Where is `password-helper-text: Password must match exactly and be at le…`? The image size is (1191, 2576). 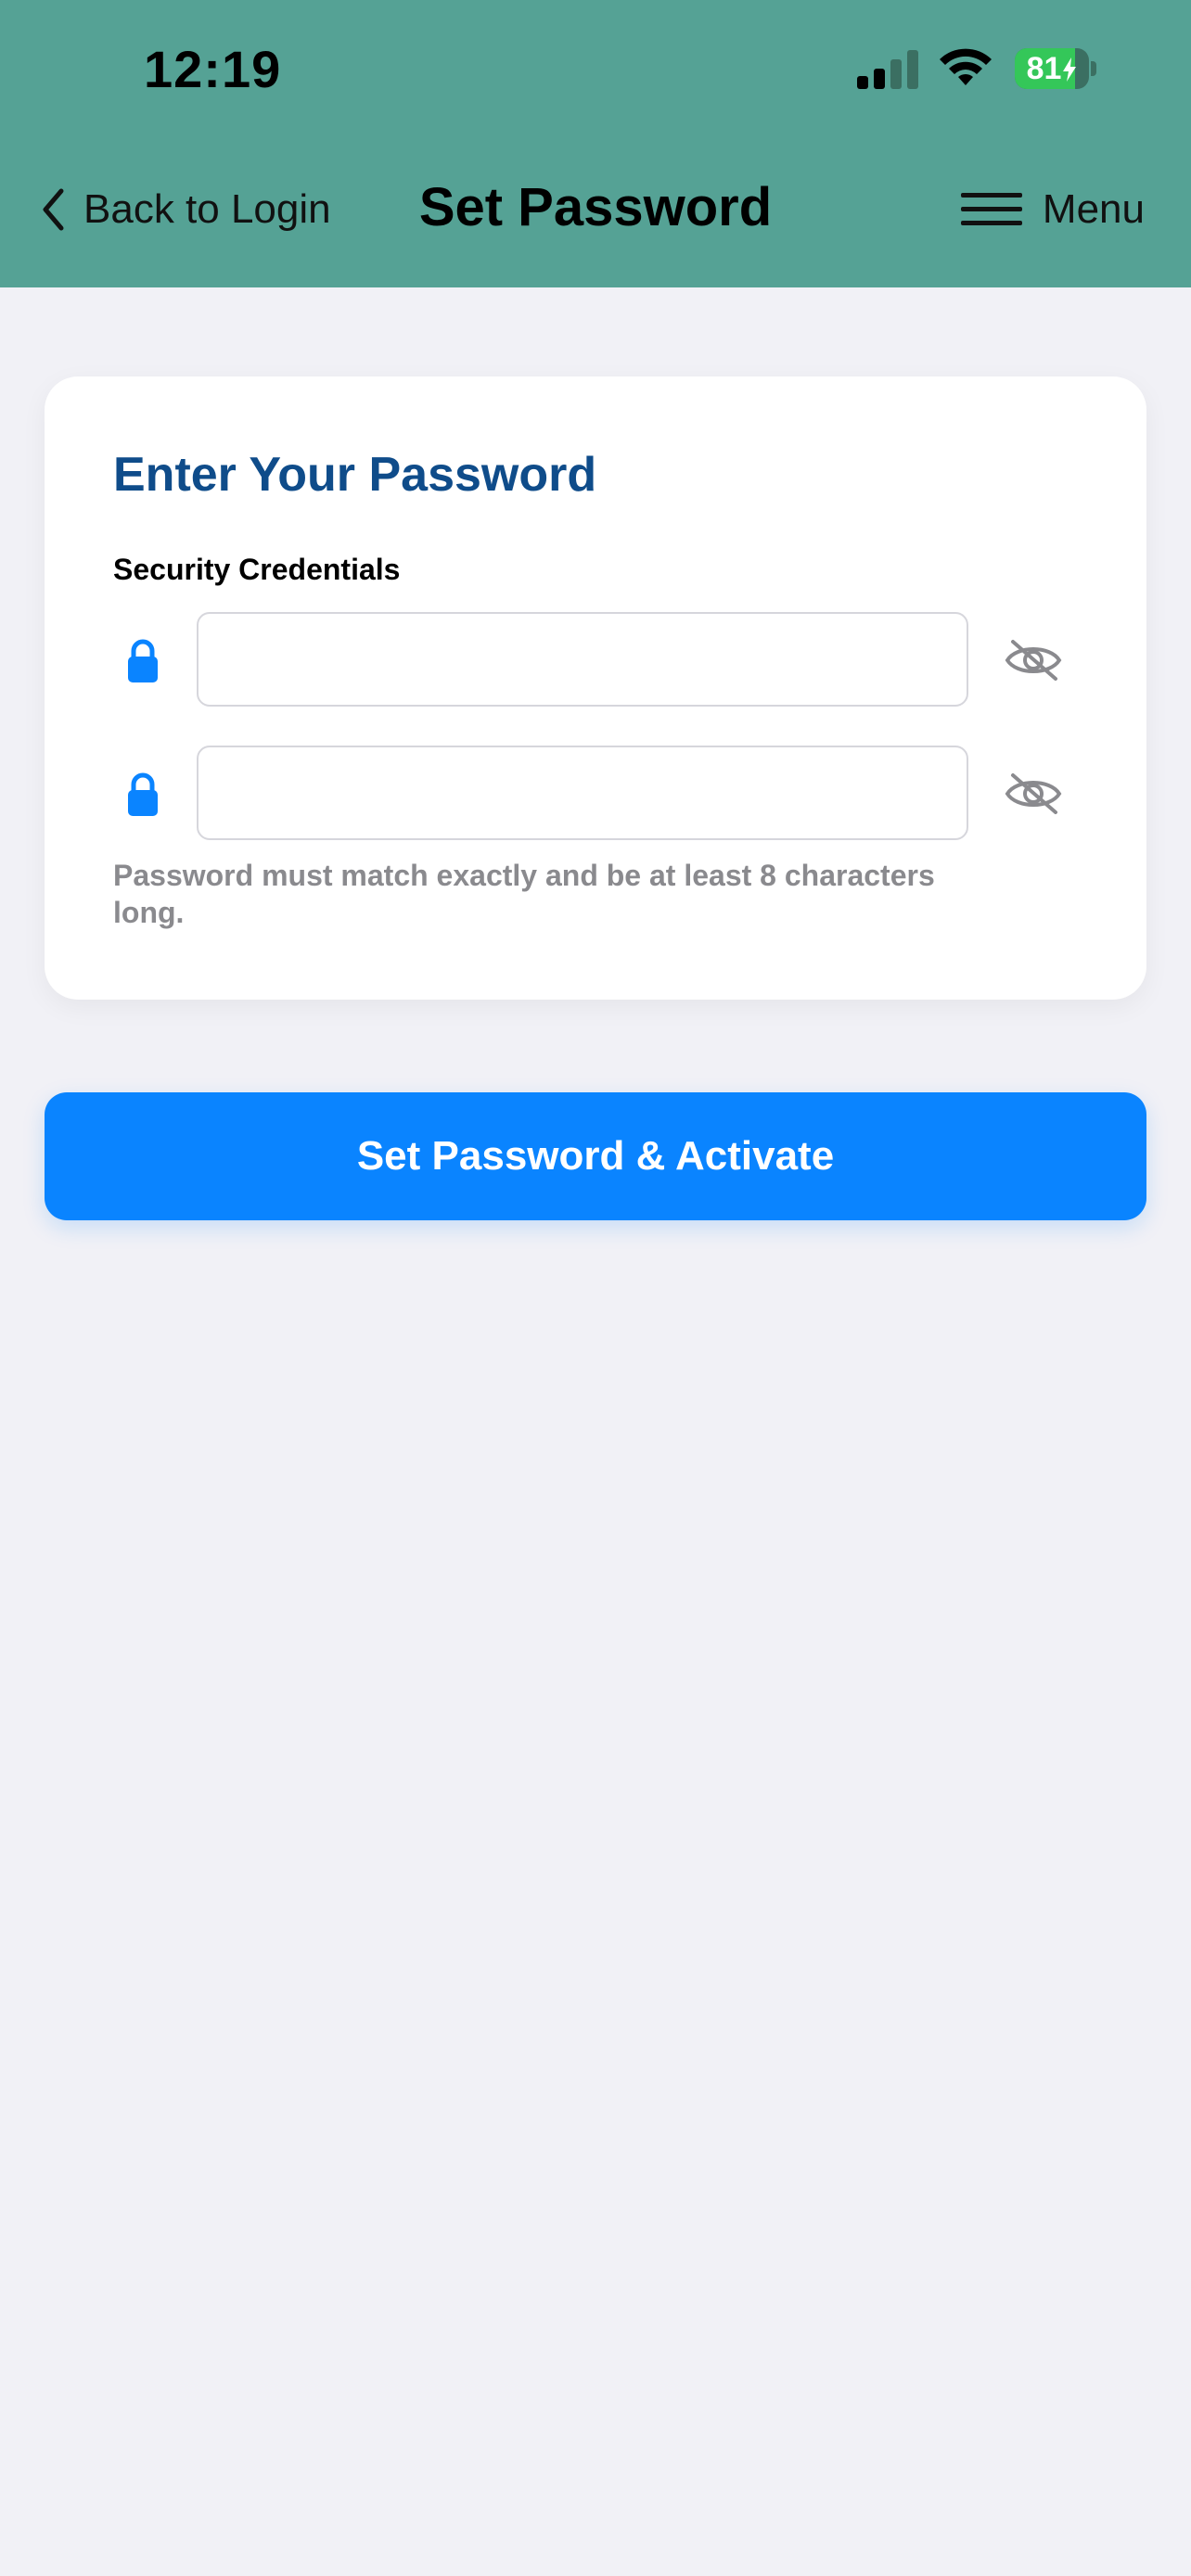
password-helper-text: Password must match exactly and be at le… is located at coordinates (524, 894).